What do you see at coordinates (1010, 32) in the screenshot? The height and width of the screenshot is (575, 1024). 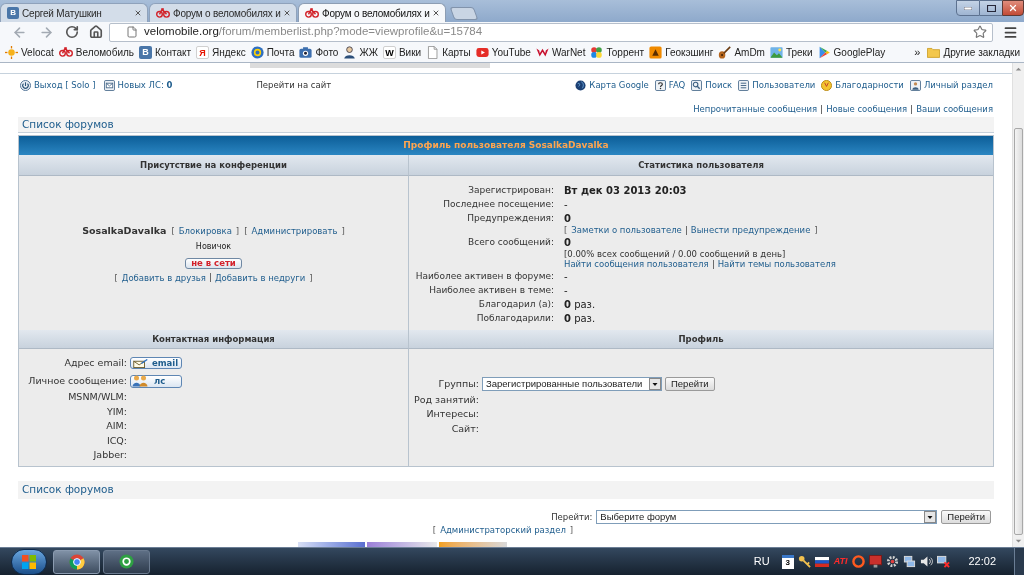 I see `menu-button` at bounding box center [1010, 32].